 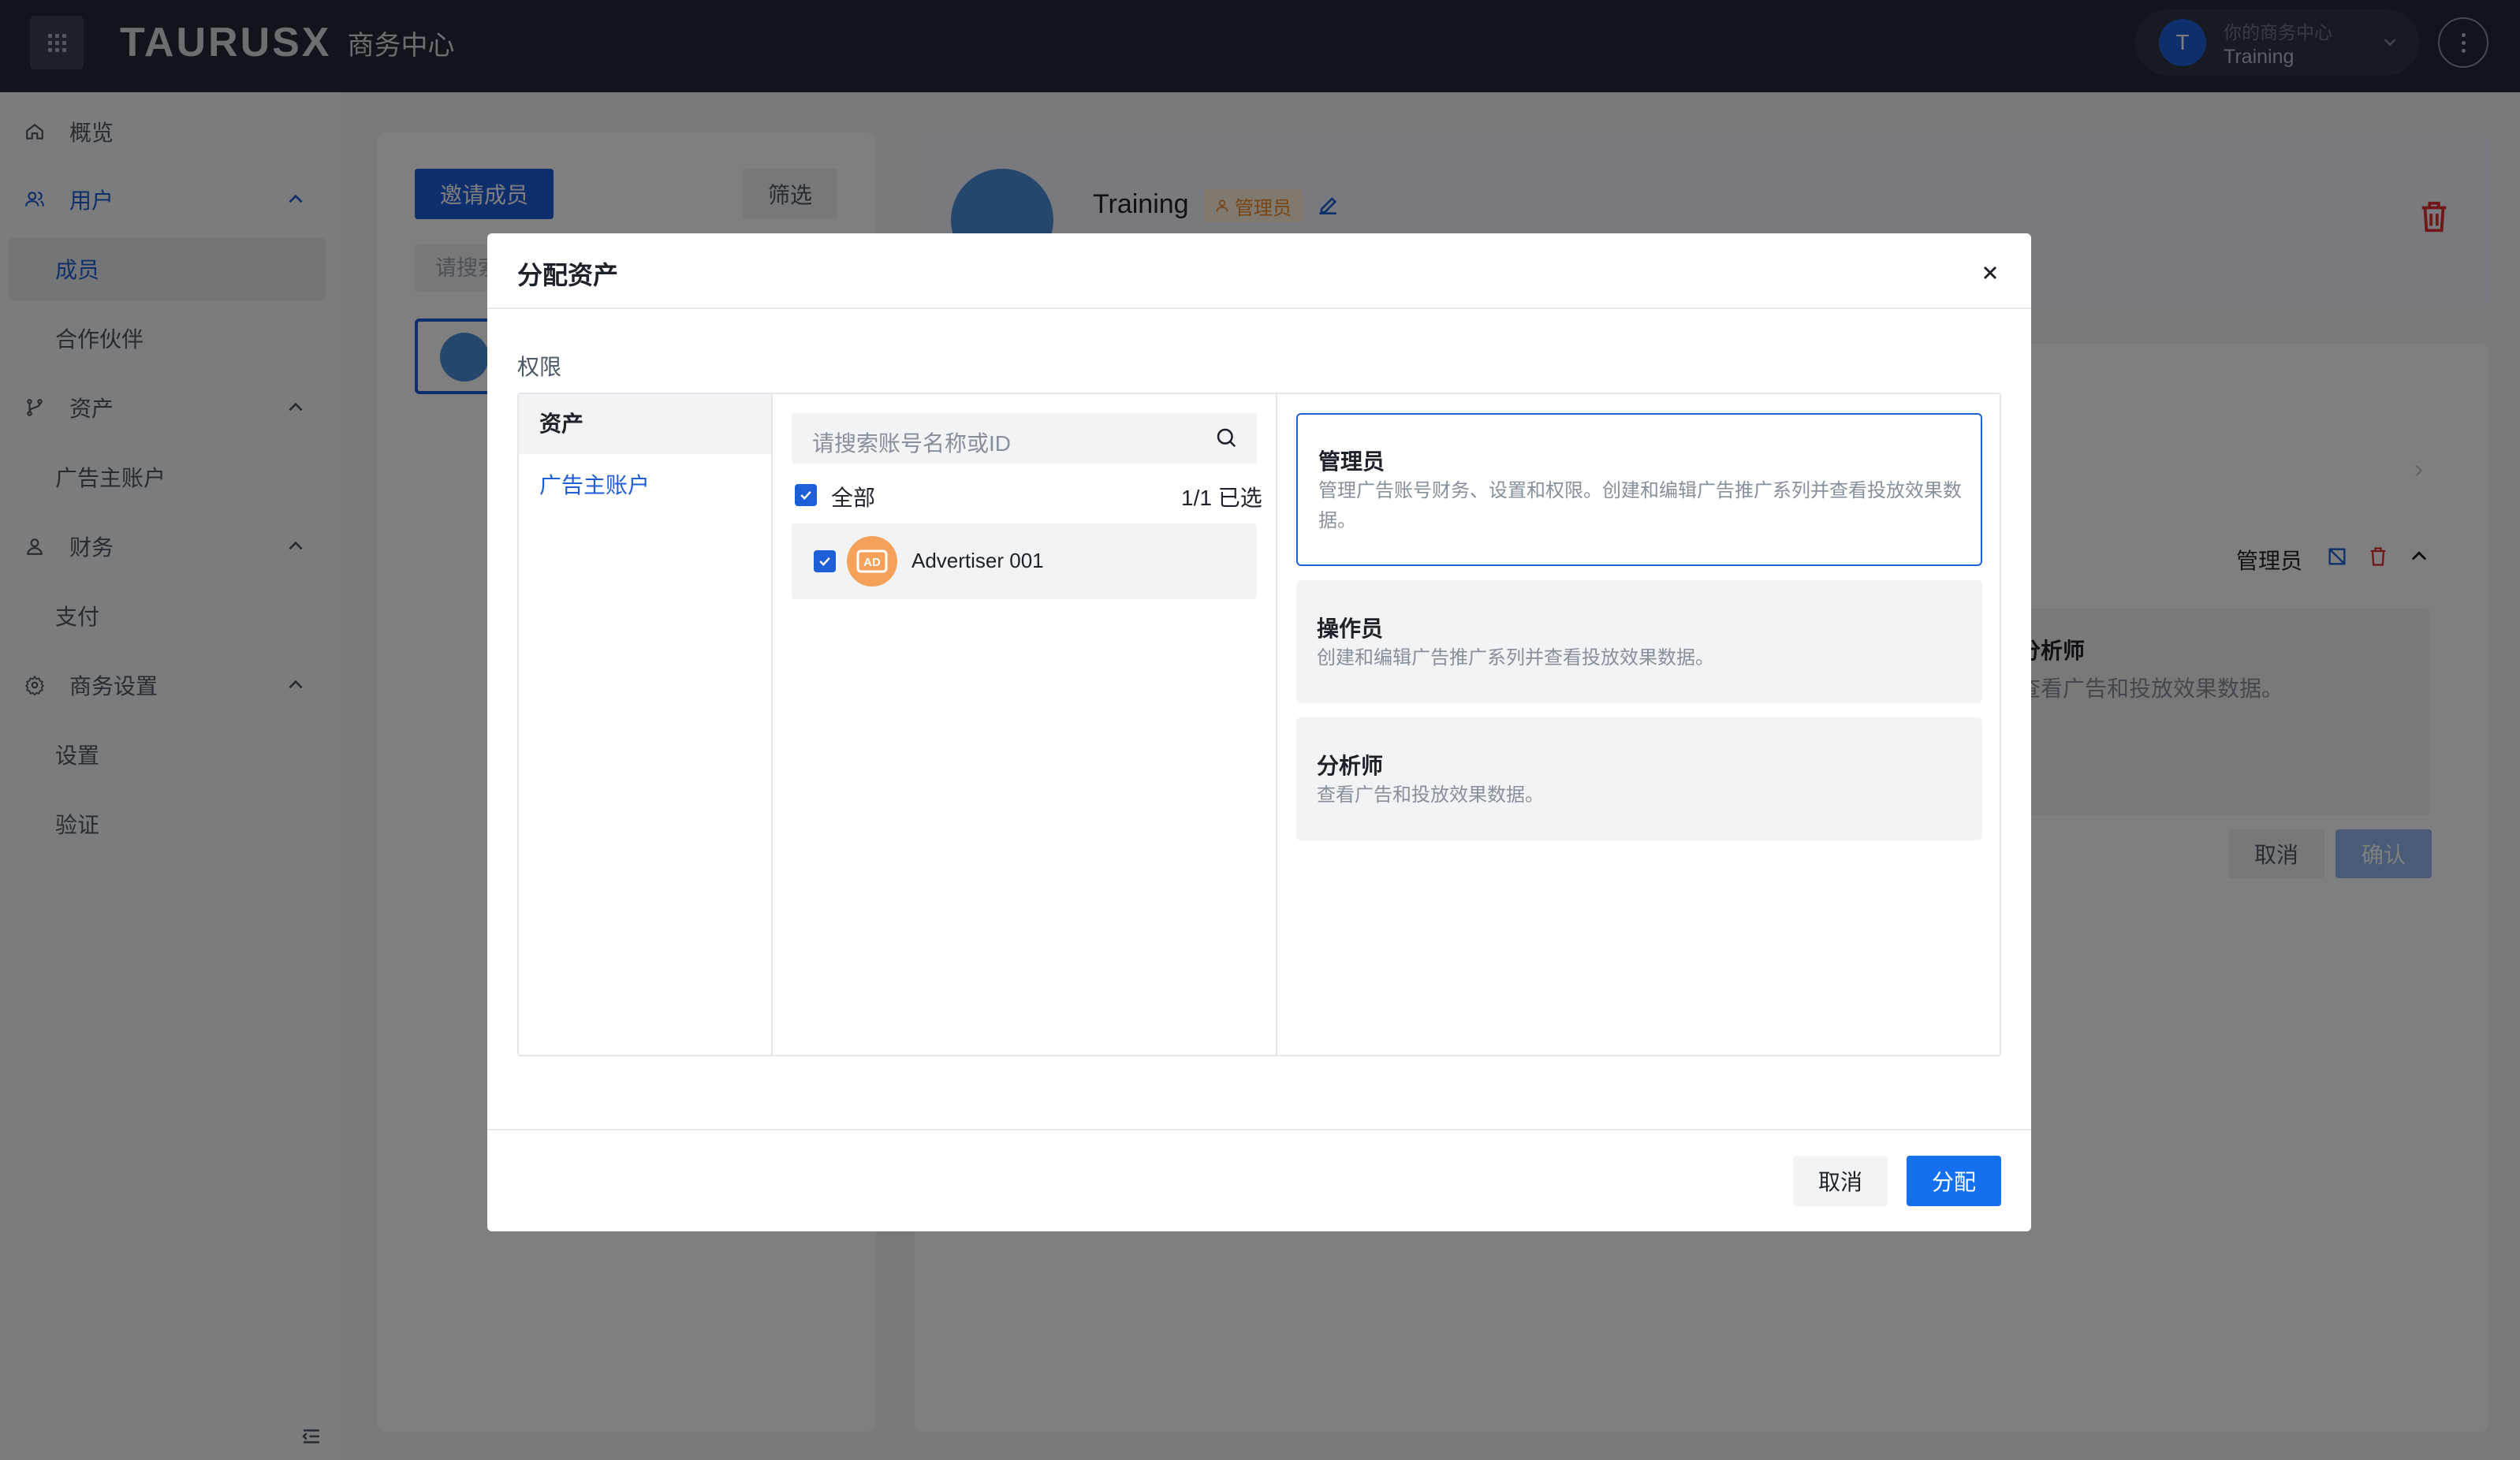 What do you see at coordinates (1024, 438) in the screenshot?
I see `account-search-input: 请搜索账号名称或ID` at bounding box center [1024, 438].